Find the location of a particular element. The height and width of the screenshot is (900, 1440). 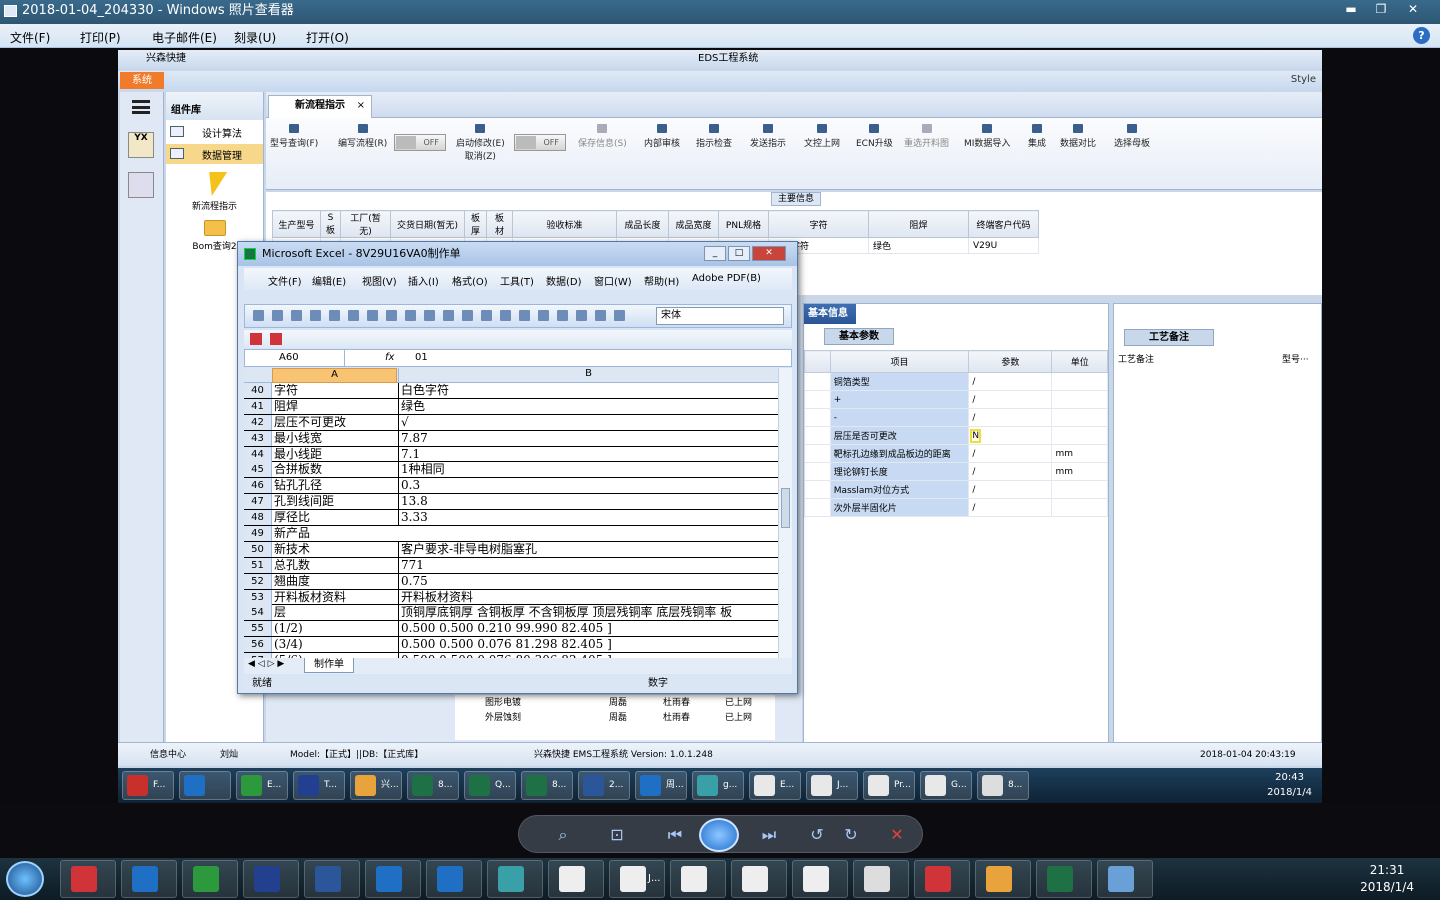

toolbar-button: 文控上网 is located at coordinates (822, 136).